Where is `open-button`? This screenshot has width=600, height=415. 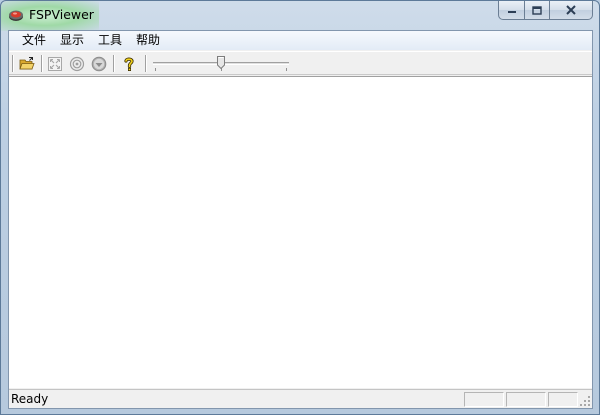 open-button is located at coordinates (27, 64).